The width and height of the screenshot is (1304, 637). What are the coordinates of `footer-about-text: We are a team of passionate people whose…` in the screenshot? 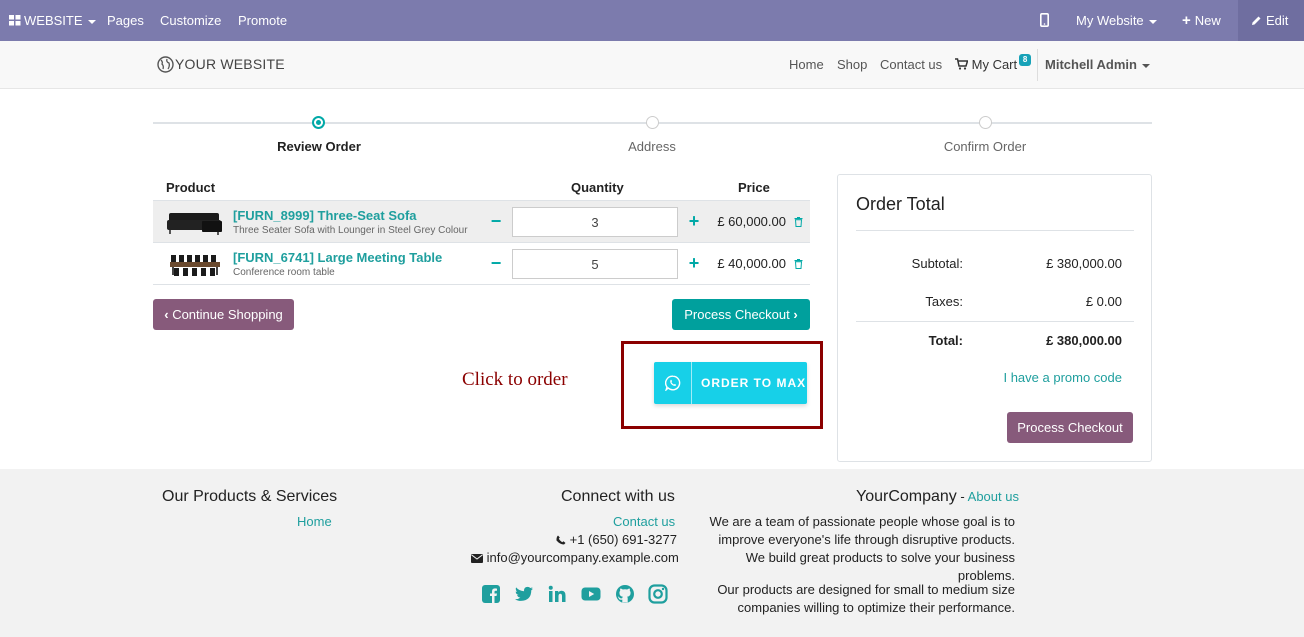 It's located at (862, 548).